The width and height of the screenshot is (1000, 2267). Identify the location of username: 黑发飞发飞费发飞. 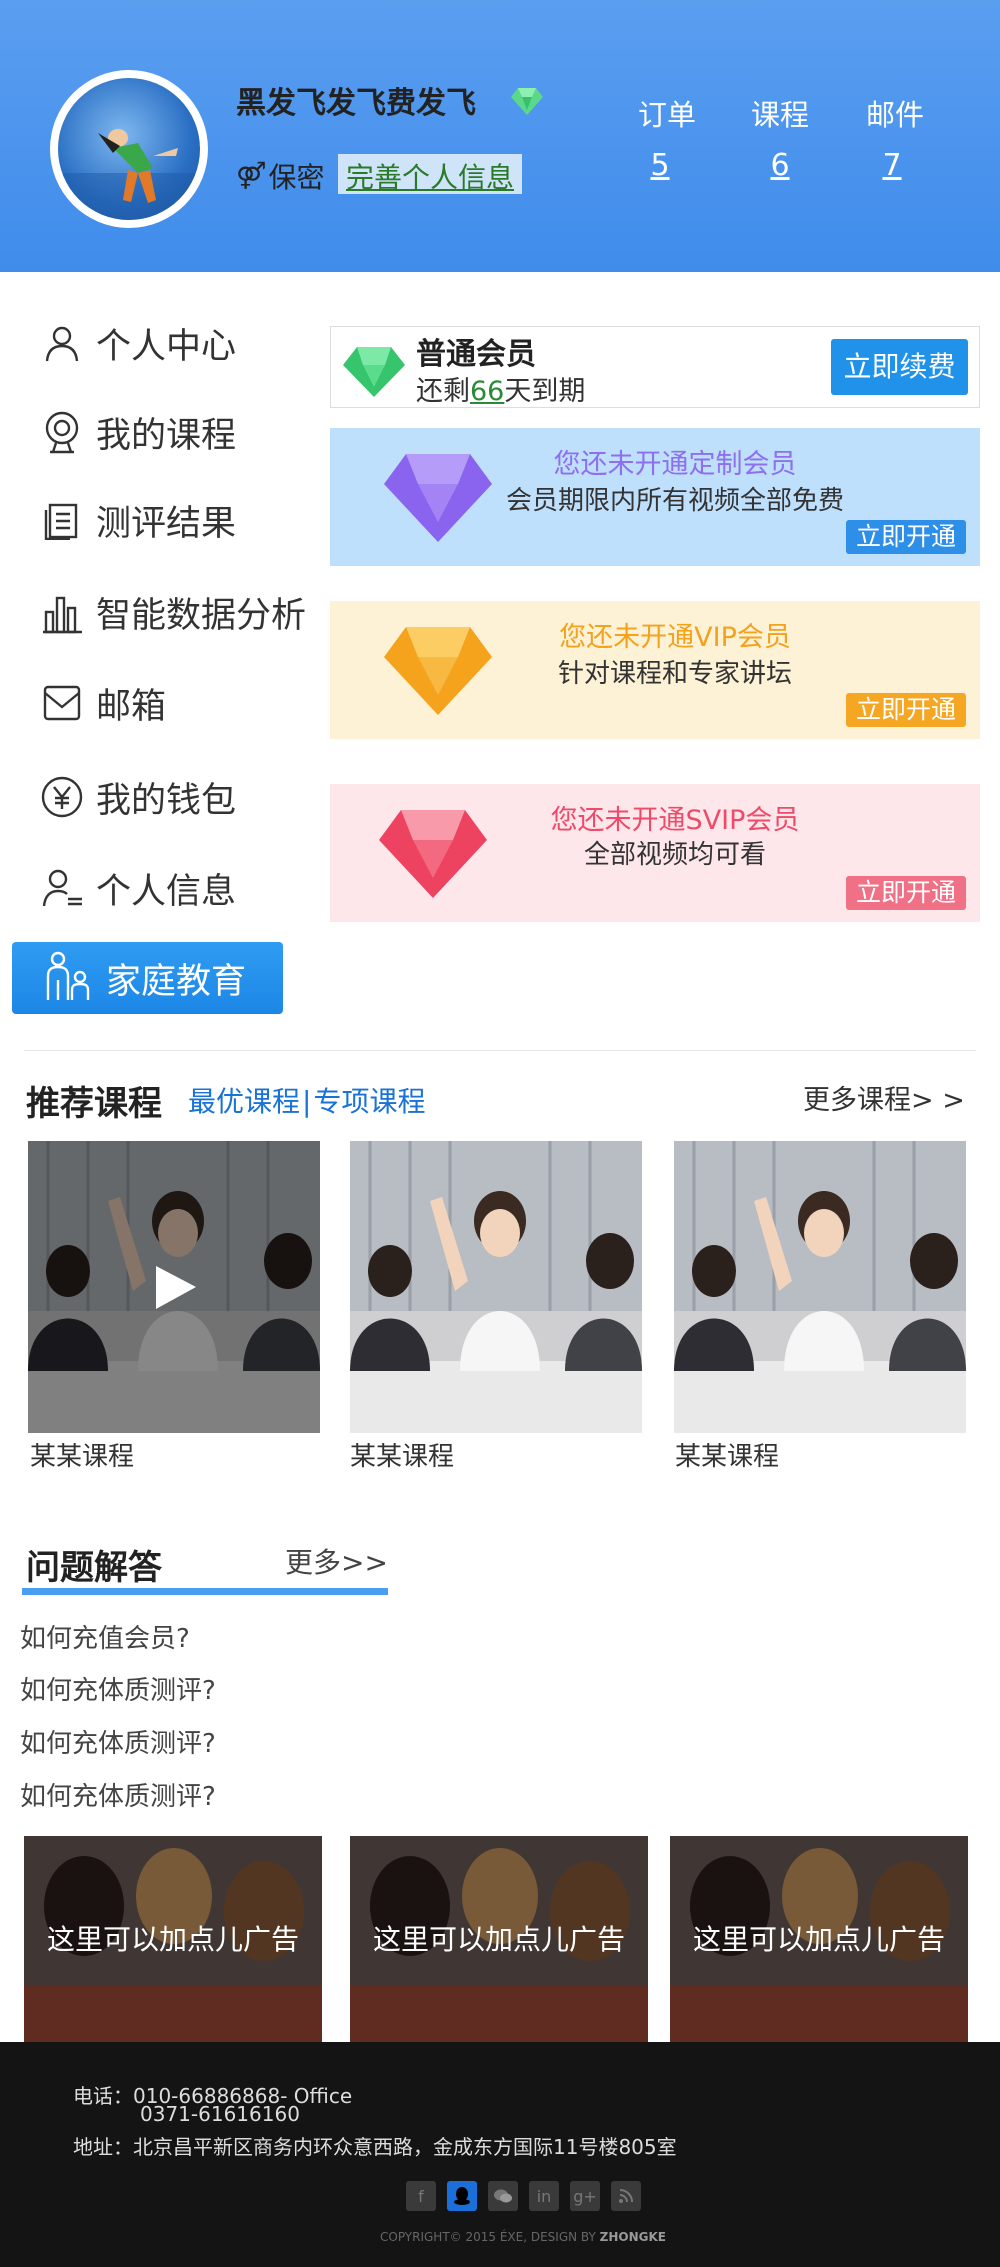
(356, 103).